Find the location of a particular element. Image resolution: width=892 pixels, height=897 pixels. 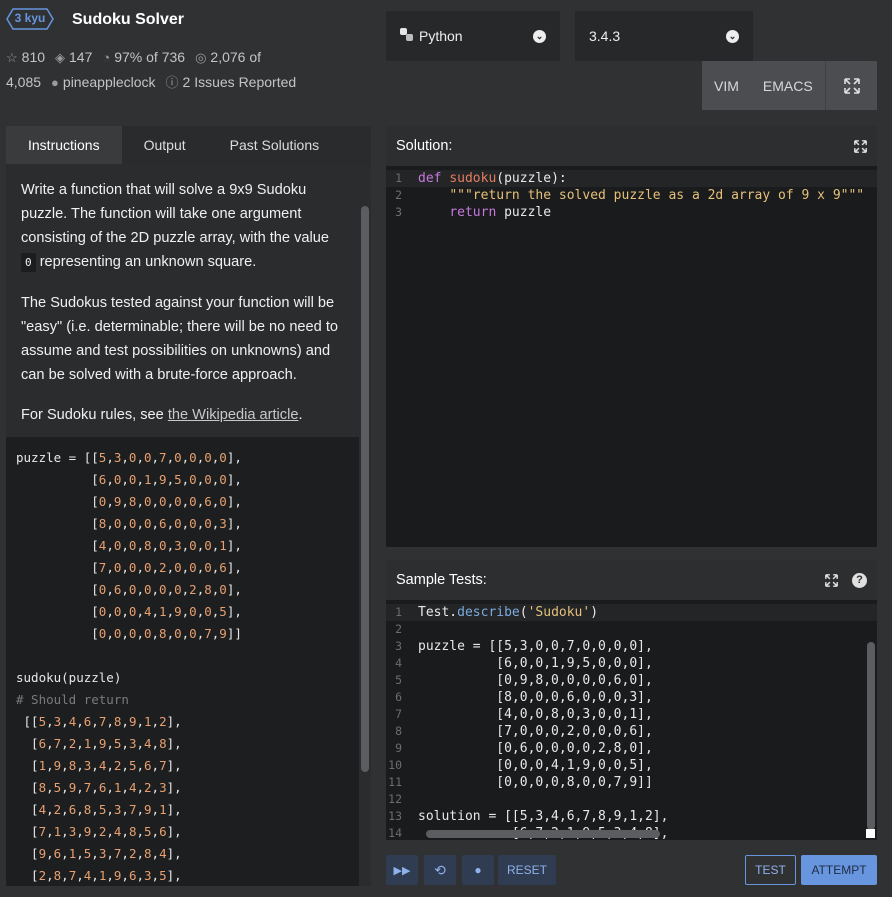

reset-button: RESET is located at coordinates (527, 870).